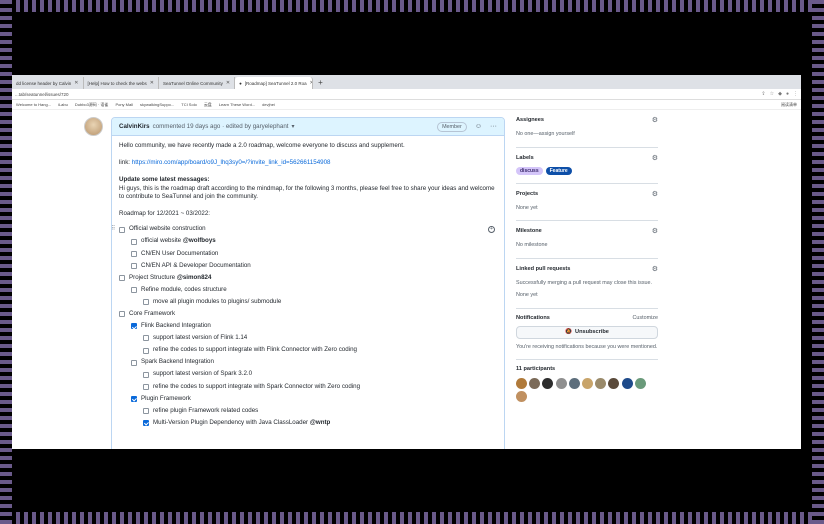 The image size is (824, 524). I want to click on task-text: official website @wolfboys, so click(178, 241).